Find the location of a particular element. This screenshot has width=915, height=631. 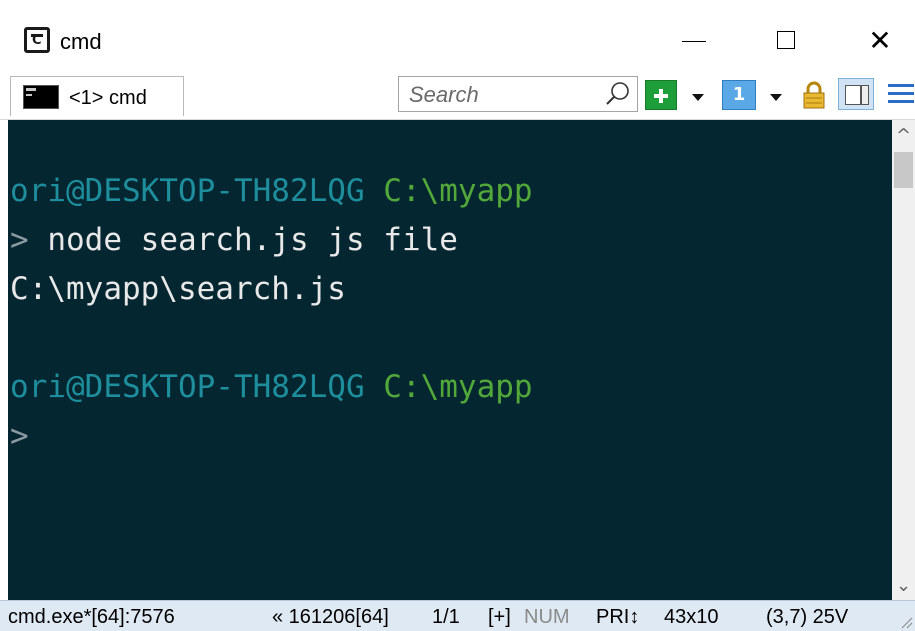

status-priority: PRI↕ is located at coordinates (617, 617).